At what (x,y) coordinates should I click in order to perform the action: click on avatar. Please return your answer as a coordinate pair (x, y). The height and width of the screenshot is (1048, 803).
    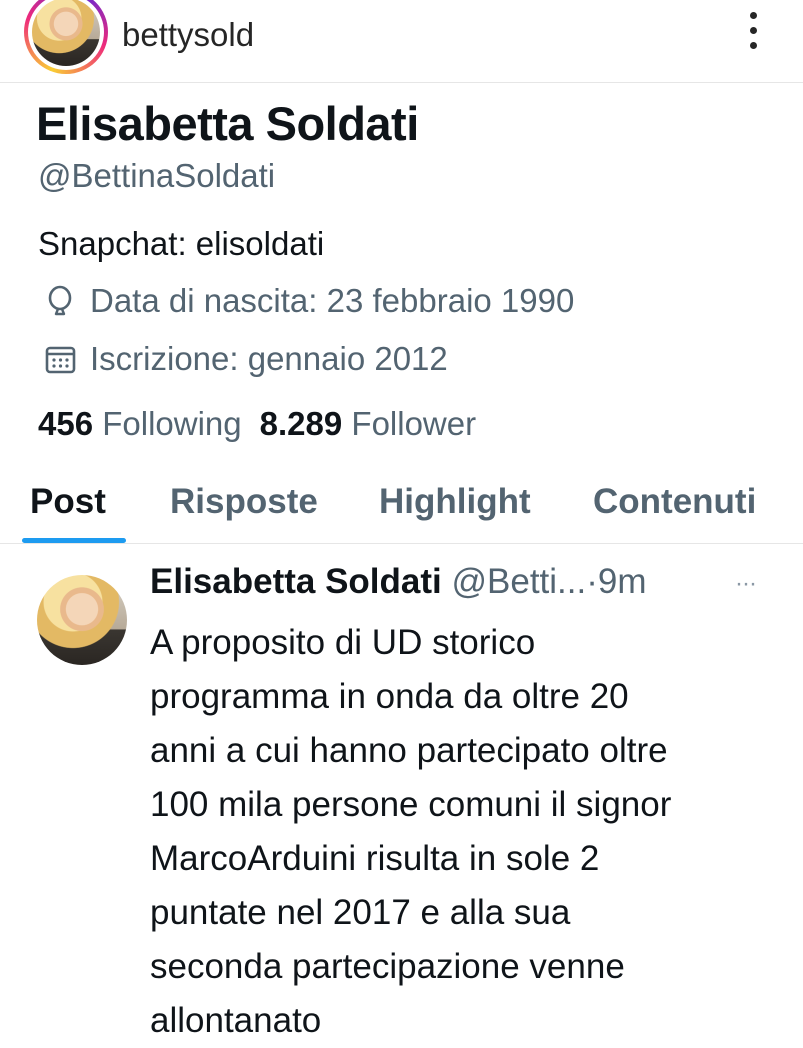
    Looking at the image, I should click on (66, 33).